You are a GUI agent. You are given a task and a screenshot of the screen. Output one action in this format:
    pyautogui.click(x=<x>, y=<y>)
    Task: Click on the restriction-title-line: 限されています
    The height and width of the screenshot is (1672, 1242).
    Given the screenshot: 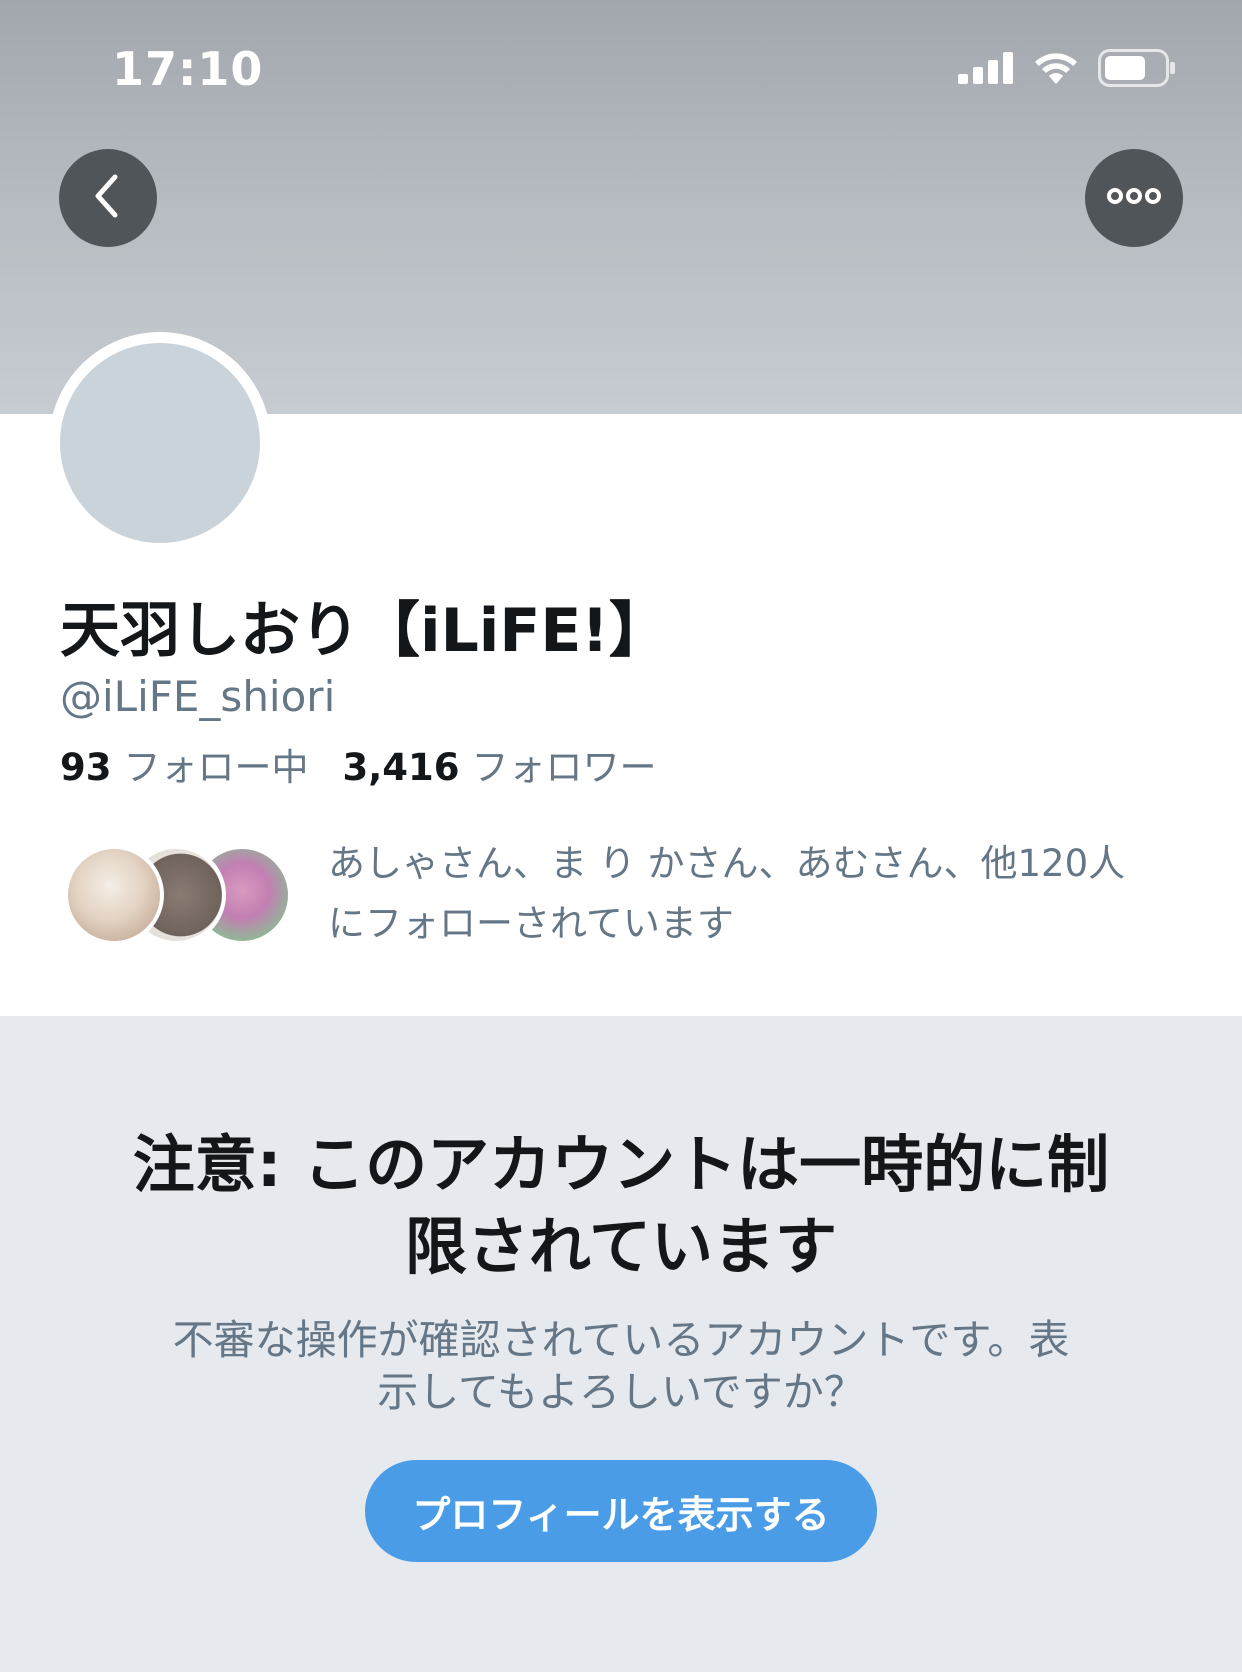 What is the action you would take?
    pyautogui.click(x=621, y=1246)
    